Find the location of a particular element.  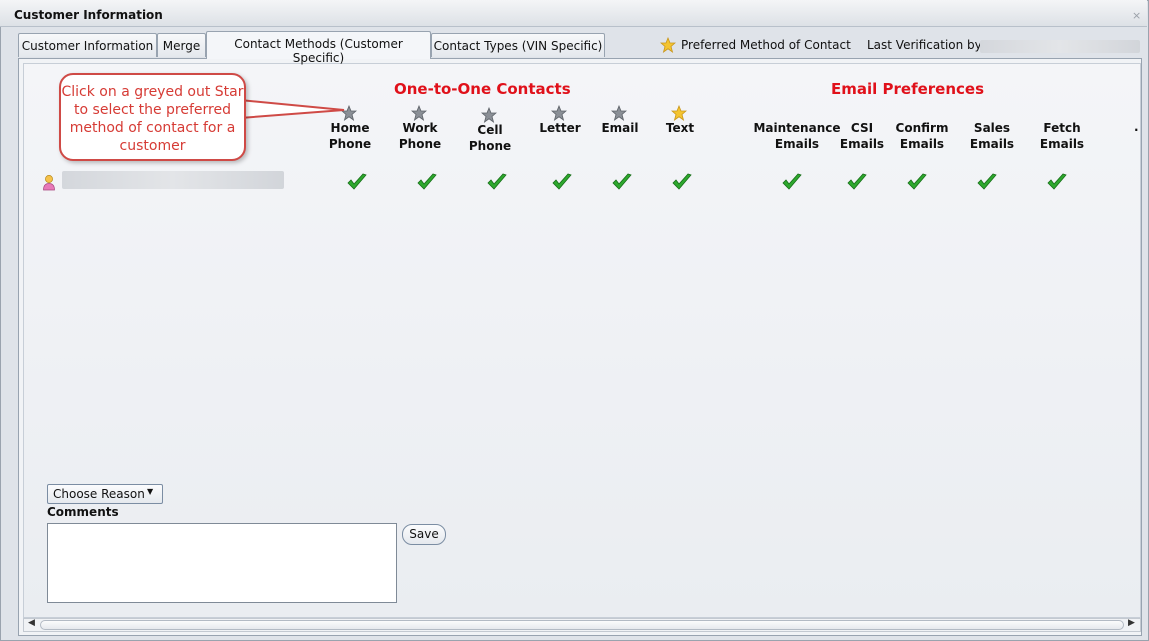

callout-pointer is located at coordinates (292, 109).